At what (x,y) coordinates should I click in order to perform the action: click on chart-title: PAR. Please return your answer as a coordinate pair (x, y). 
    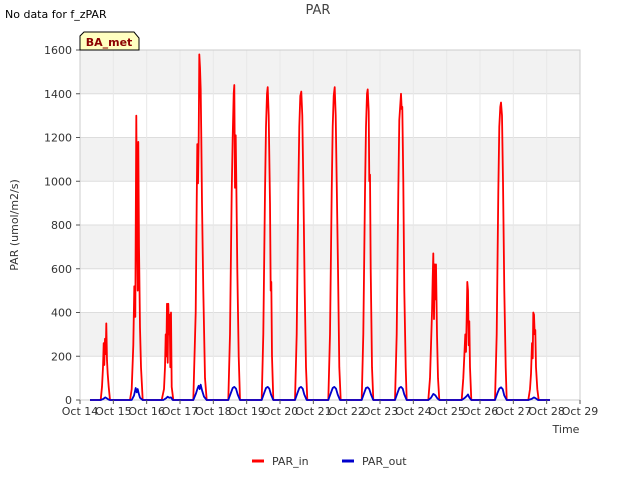
    Looking at the image, I should click on (318, 10).